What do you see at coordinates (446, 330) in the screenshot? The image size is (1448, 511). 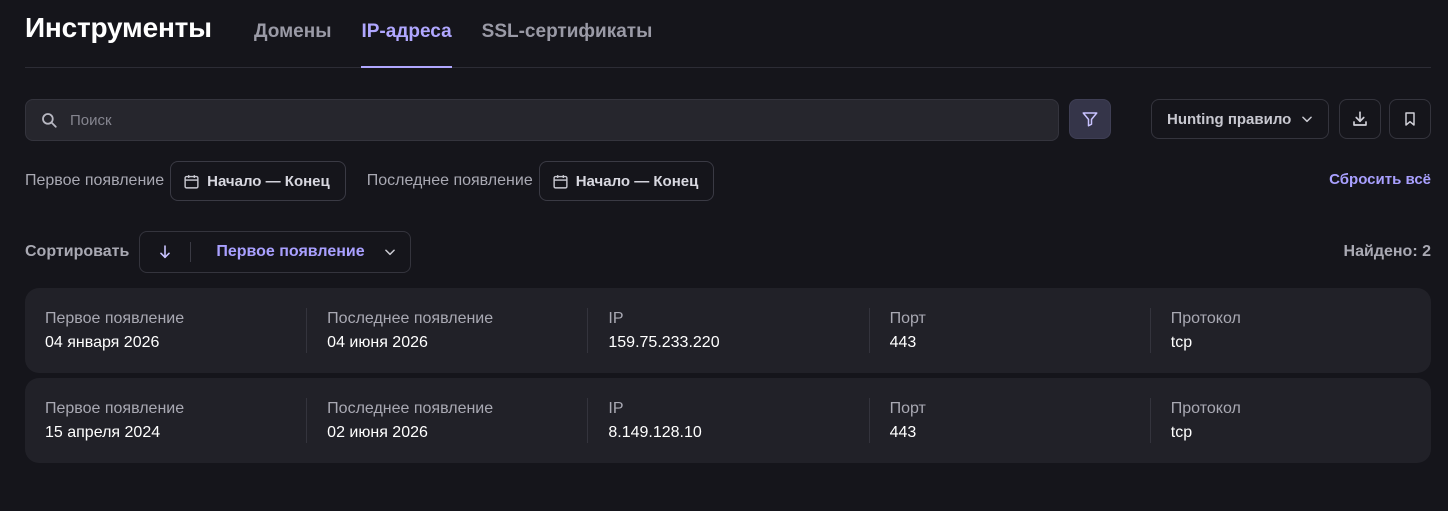 I see `last-seen-cell: Последнее появление 04 июня 2026` at bounding box center [446, 330].